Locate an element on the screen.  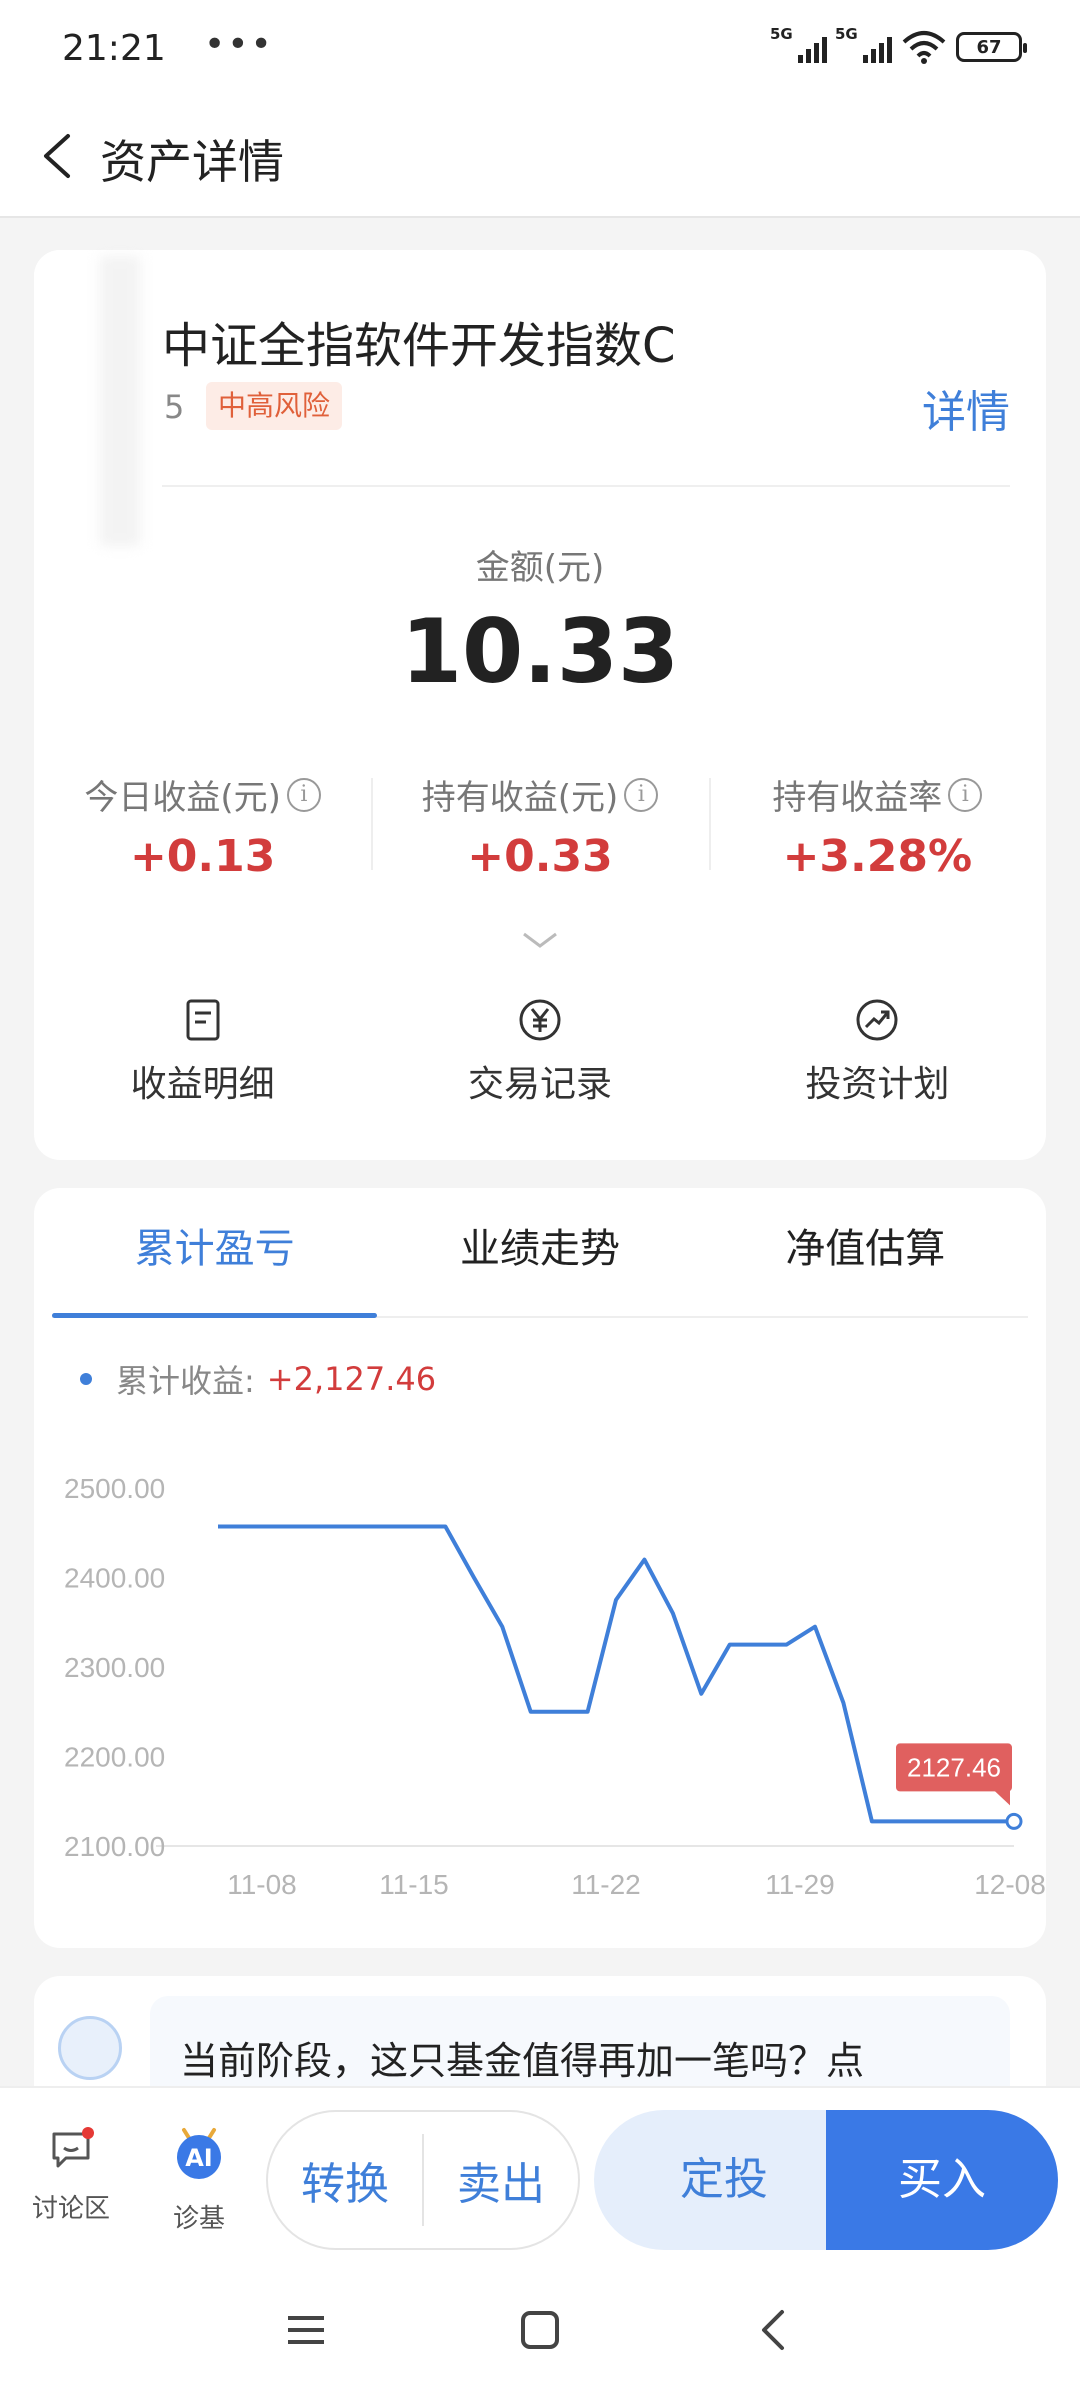
discuss-label: 讨论区 is located at coordinates (70, 2209).